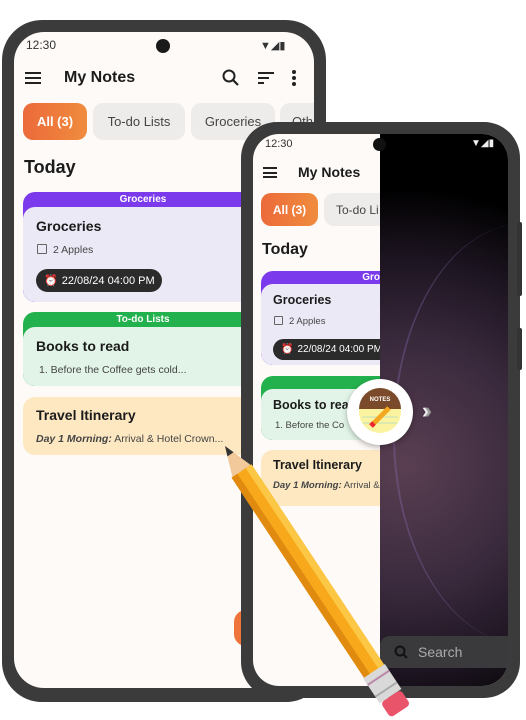 The image size is (526, 720). I want to click on chip-todo-lists: To-do Lists, so click(139, 121).